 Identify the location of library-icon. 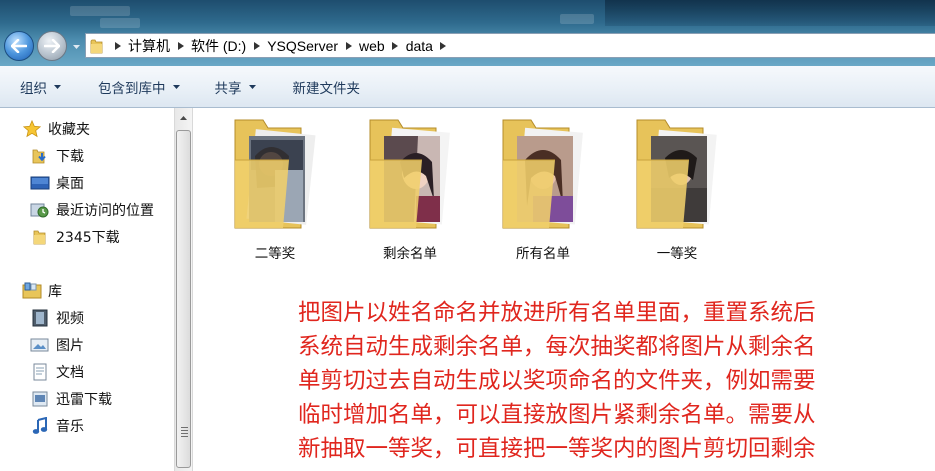
(32, 291).